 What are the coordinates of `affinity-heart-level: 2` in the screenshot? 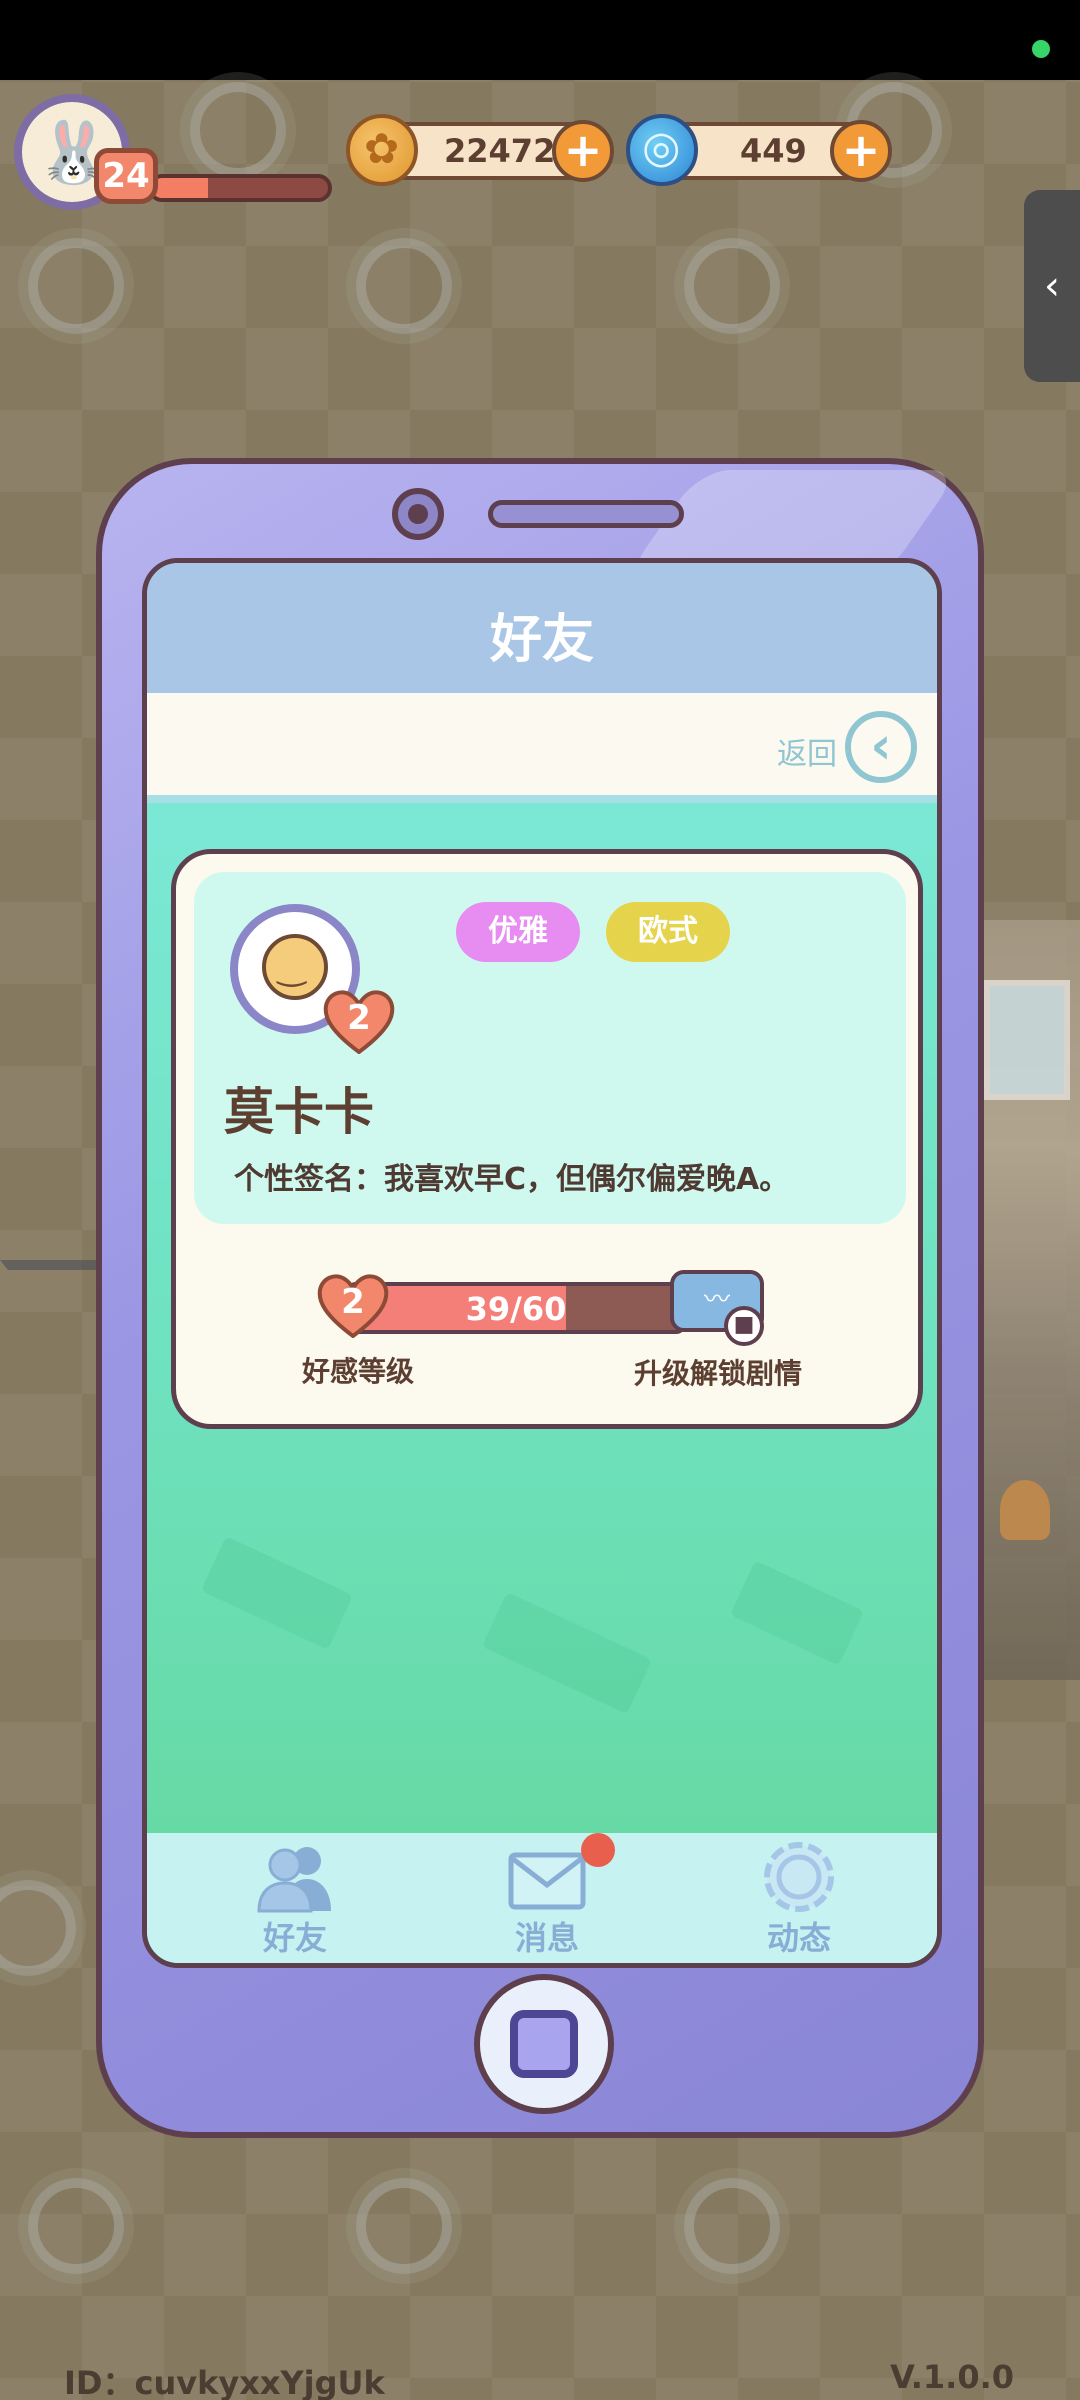 It's located at (353, 1305).